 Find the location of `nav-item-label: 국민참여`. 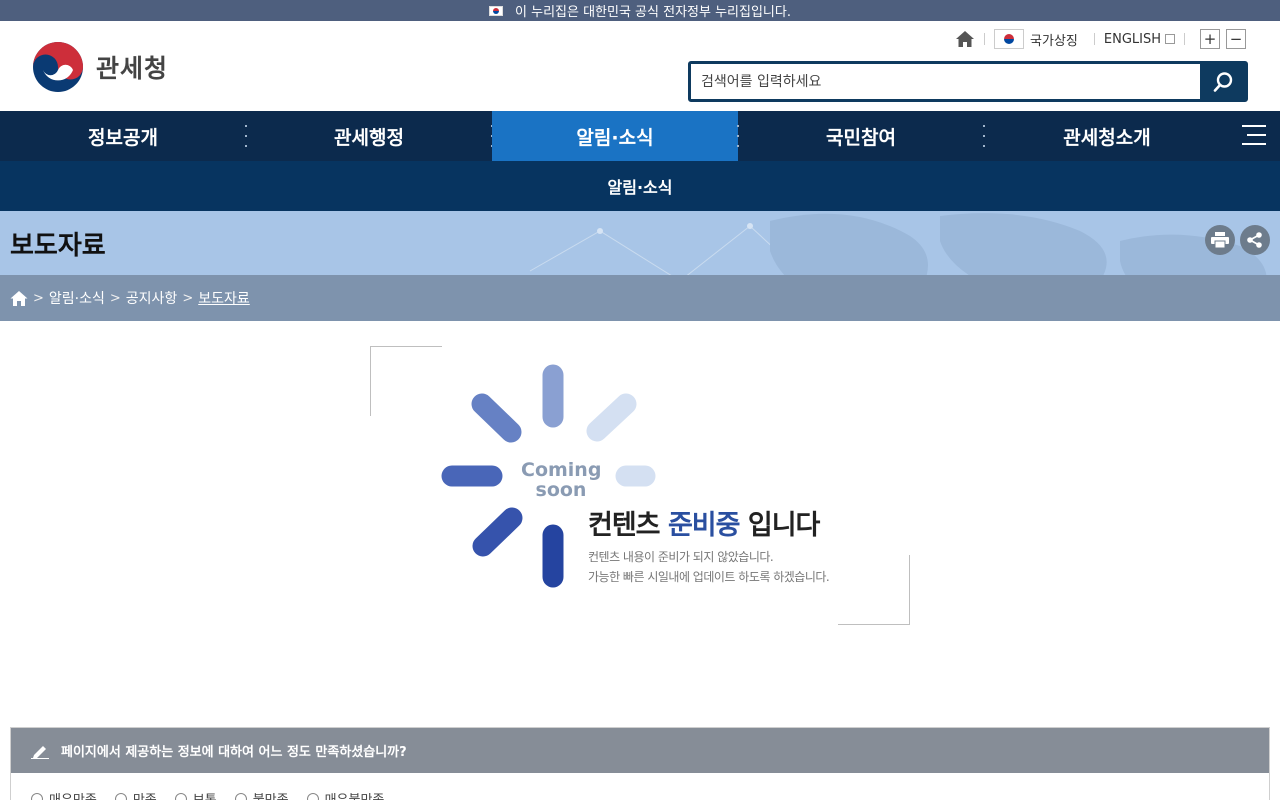

nav-item-label: 국민참여 is located at coordinates (861, 137).